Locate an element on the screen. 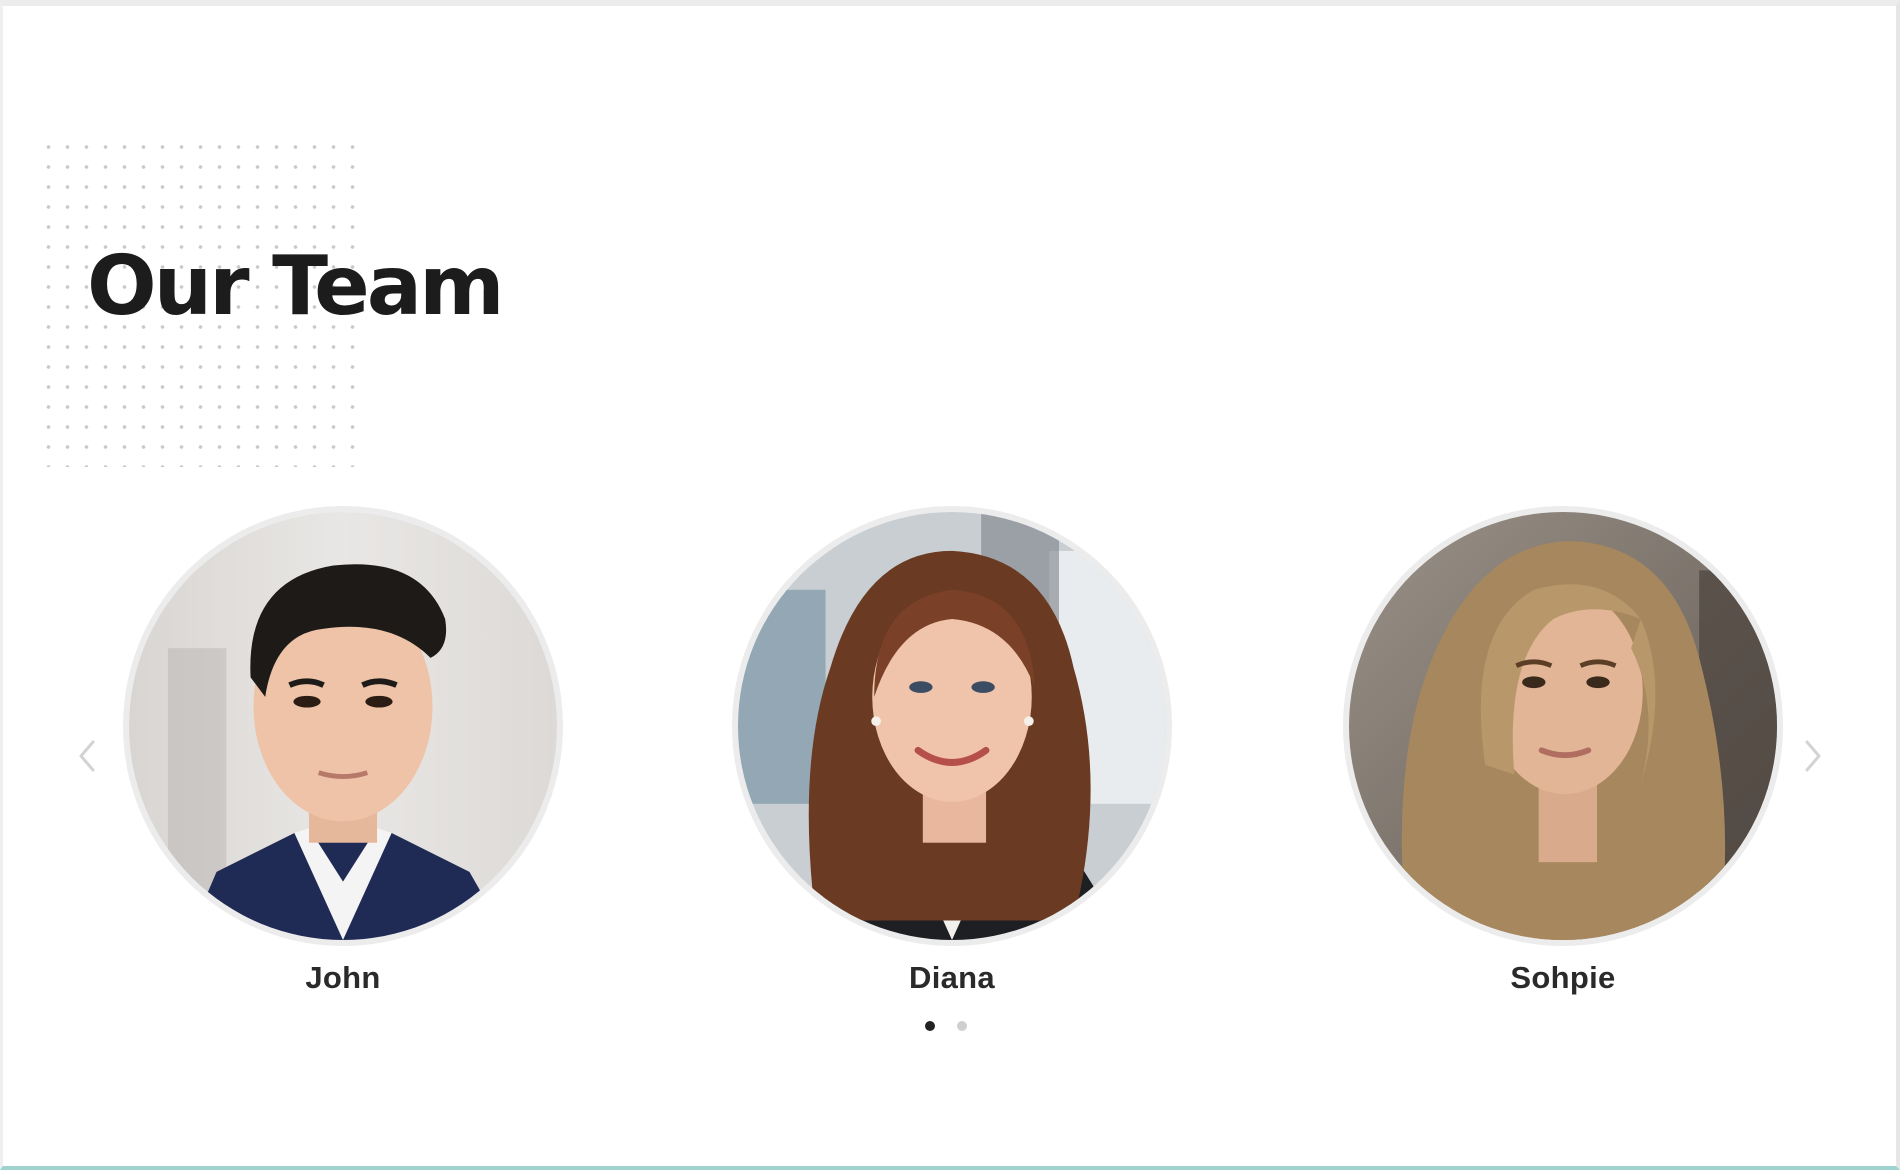 The image size is (1900, 1170). carousel-next-button is located at coordinates (1813, 756).